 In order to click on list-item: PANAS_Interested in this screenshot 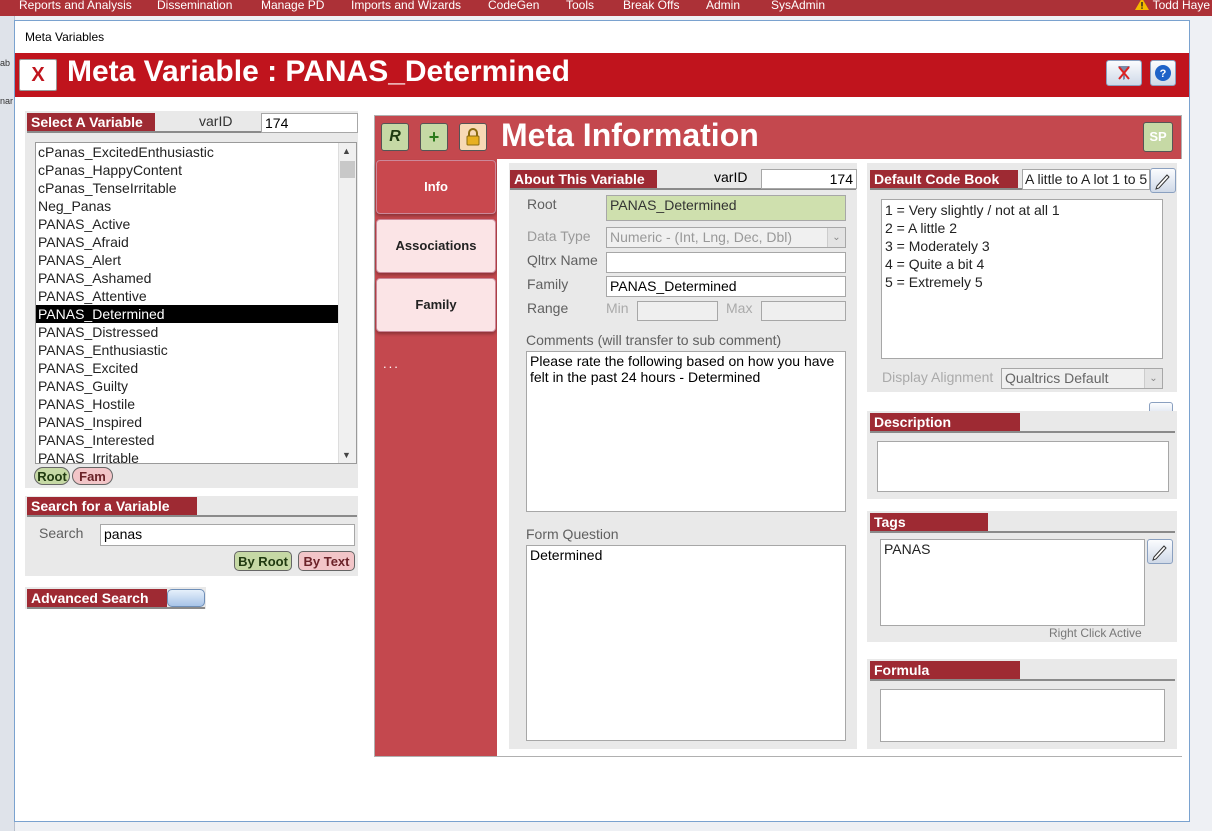, I will do `click(196, 440)`.